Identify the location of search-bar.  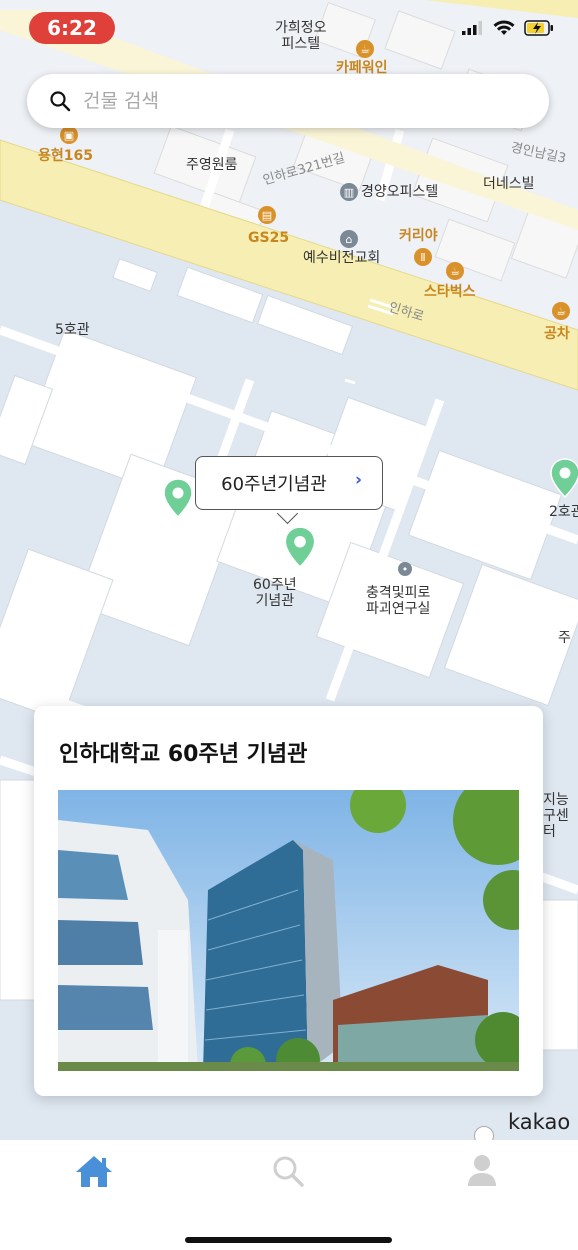
(288, 101).